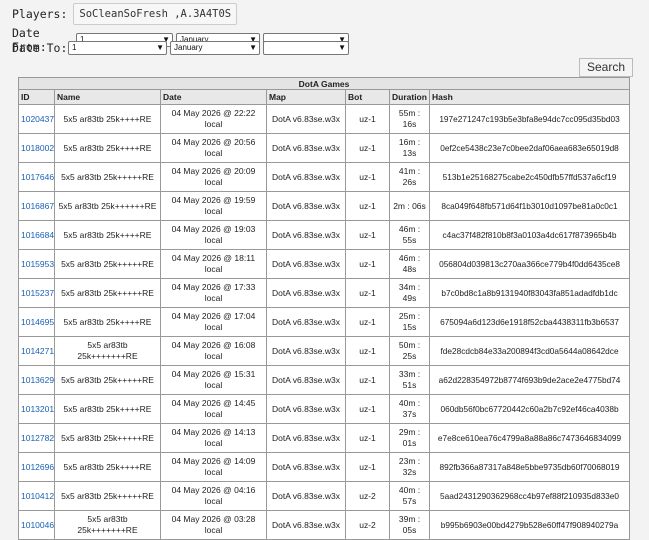 The height and width of the screenshot is (540, 649). I want to click on cell-hash: 197e271247c193b5e3bfa8e94dc7cc095d35bd03, so click(529, 119).